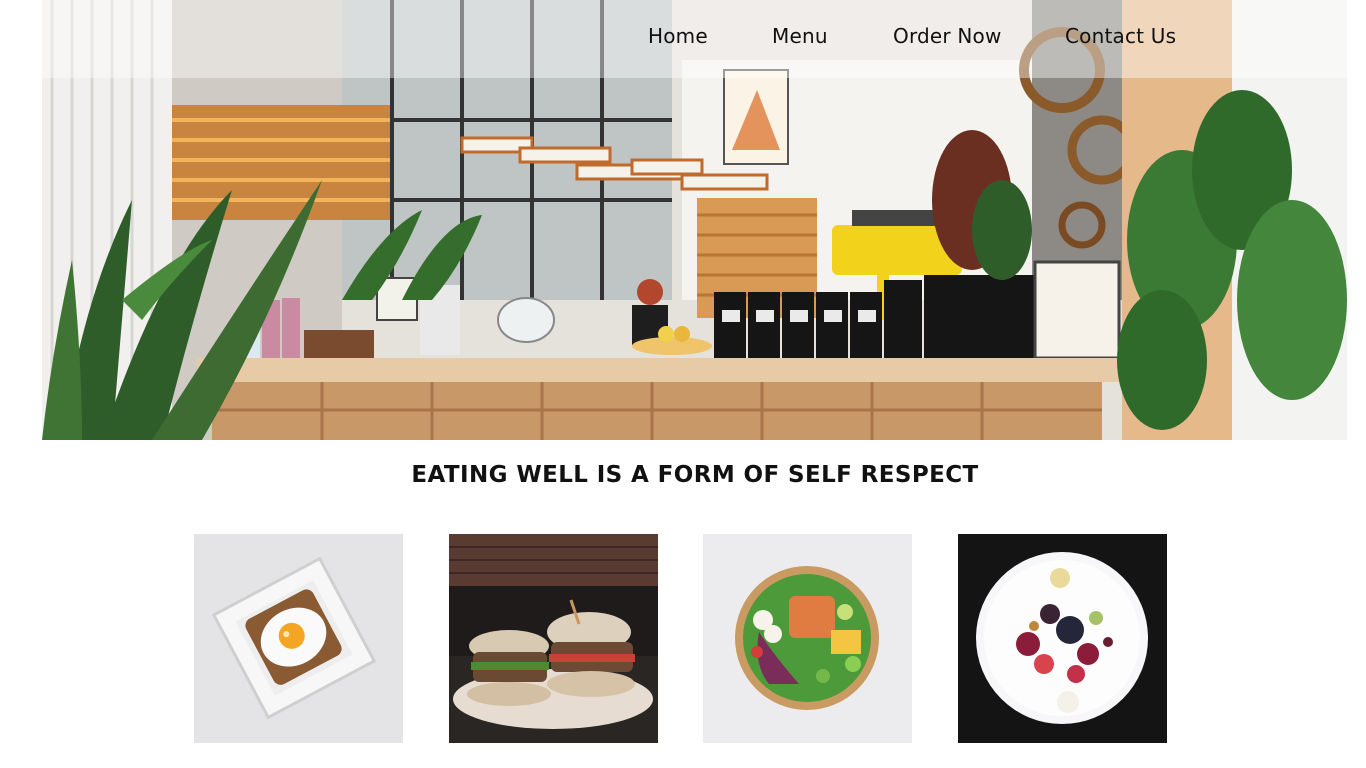 The height and width of the screenshot is (768, 1366). I want to click on burgers-image, so click(553, 638).